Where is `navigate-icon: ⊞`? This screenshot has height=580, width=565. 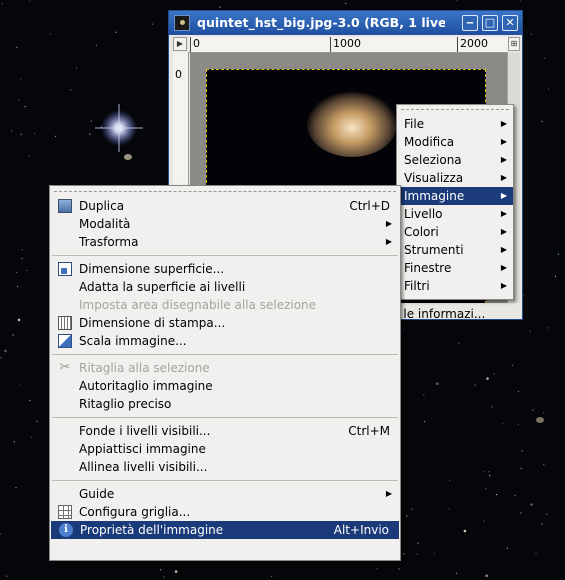
navigate-icon: ⊞ is located at coordinates (514, 44).